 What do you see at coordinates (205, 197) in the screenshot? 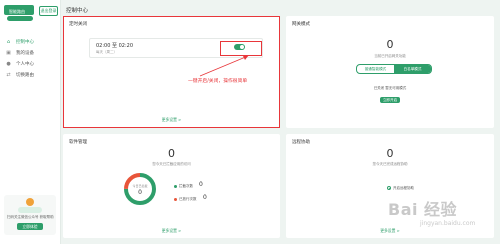
I see `legend-value-allowed: 0` at bounding box center [205, 197].